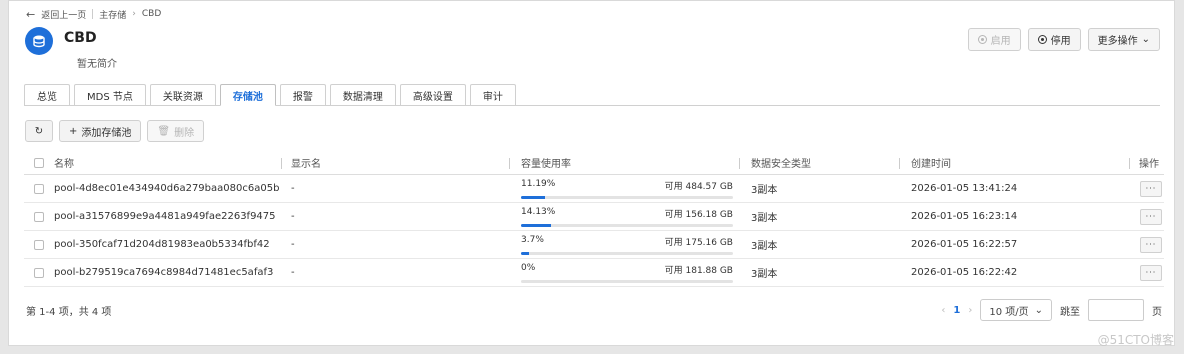 This screenshot has width=1184, height=354. What do you see at coordinates (592, 105) in the screenshot?
I see `tab-divider` at bounding box center [592, 105].